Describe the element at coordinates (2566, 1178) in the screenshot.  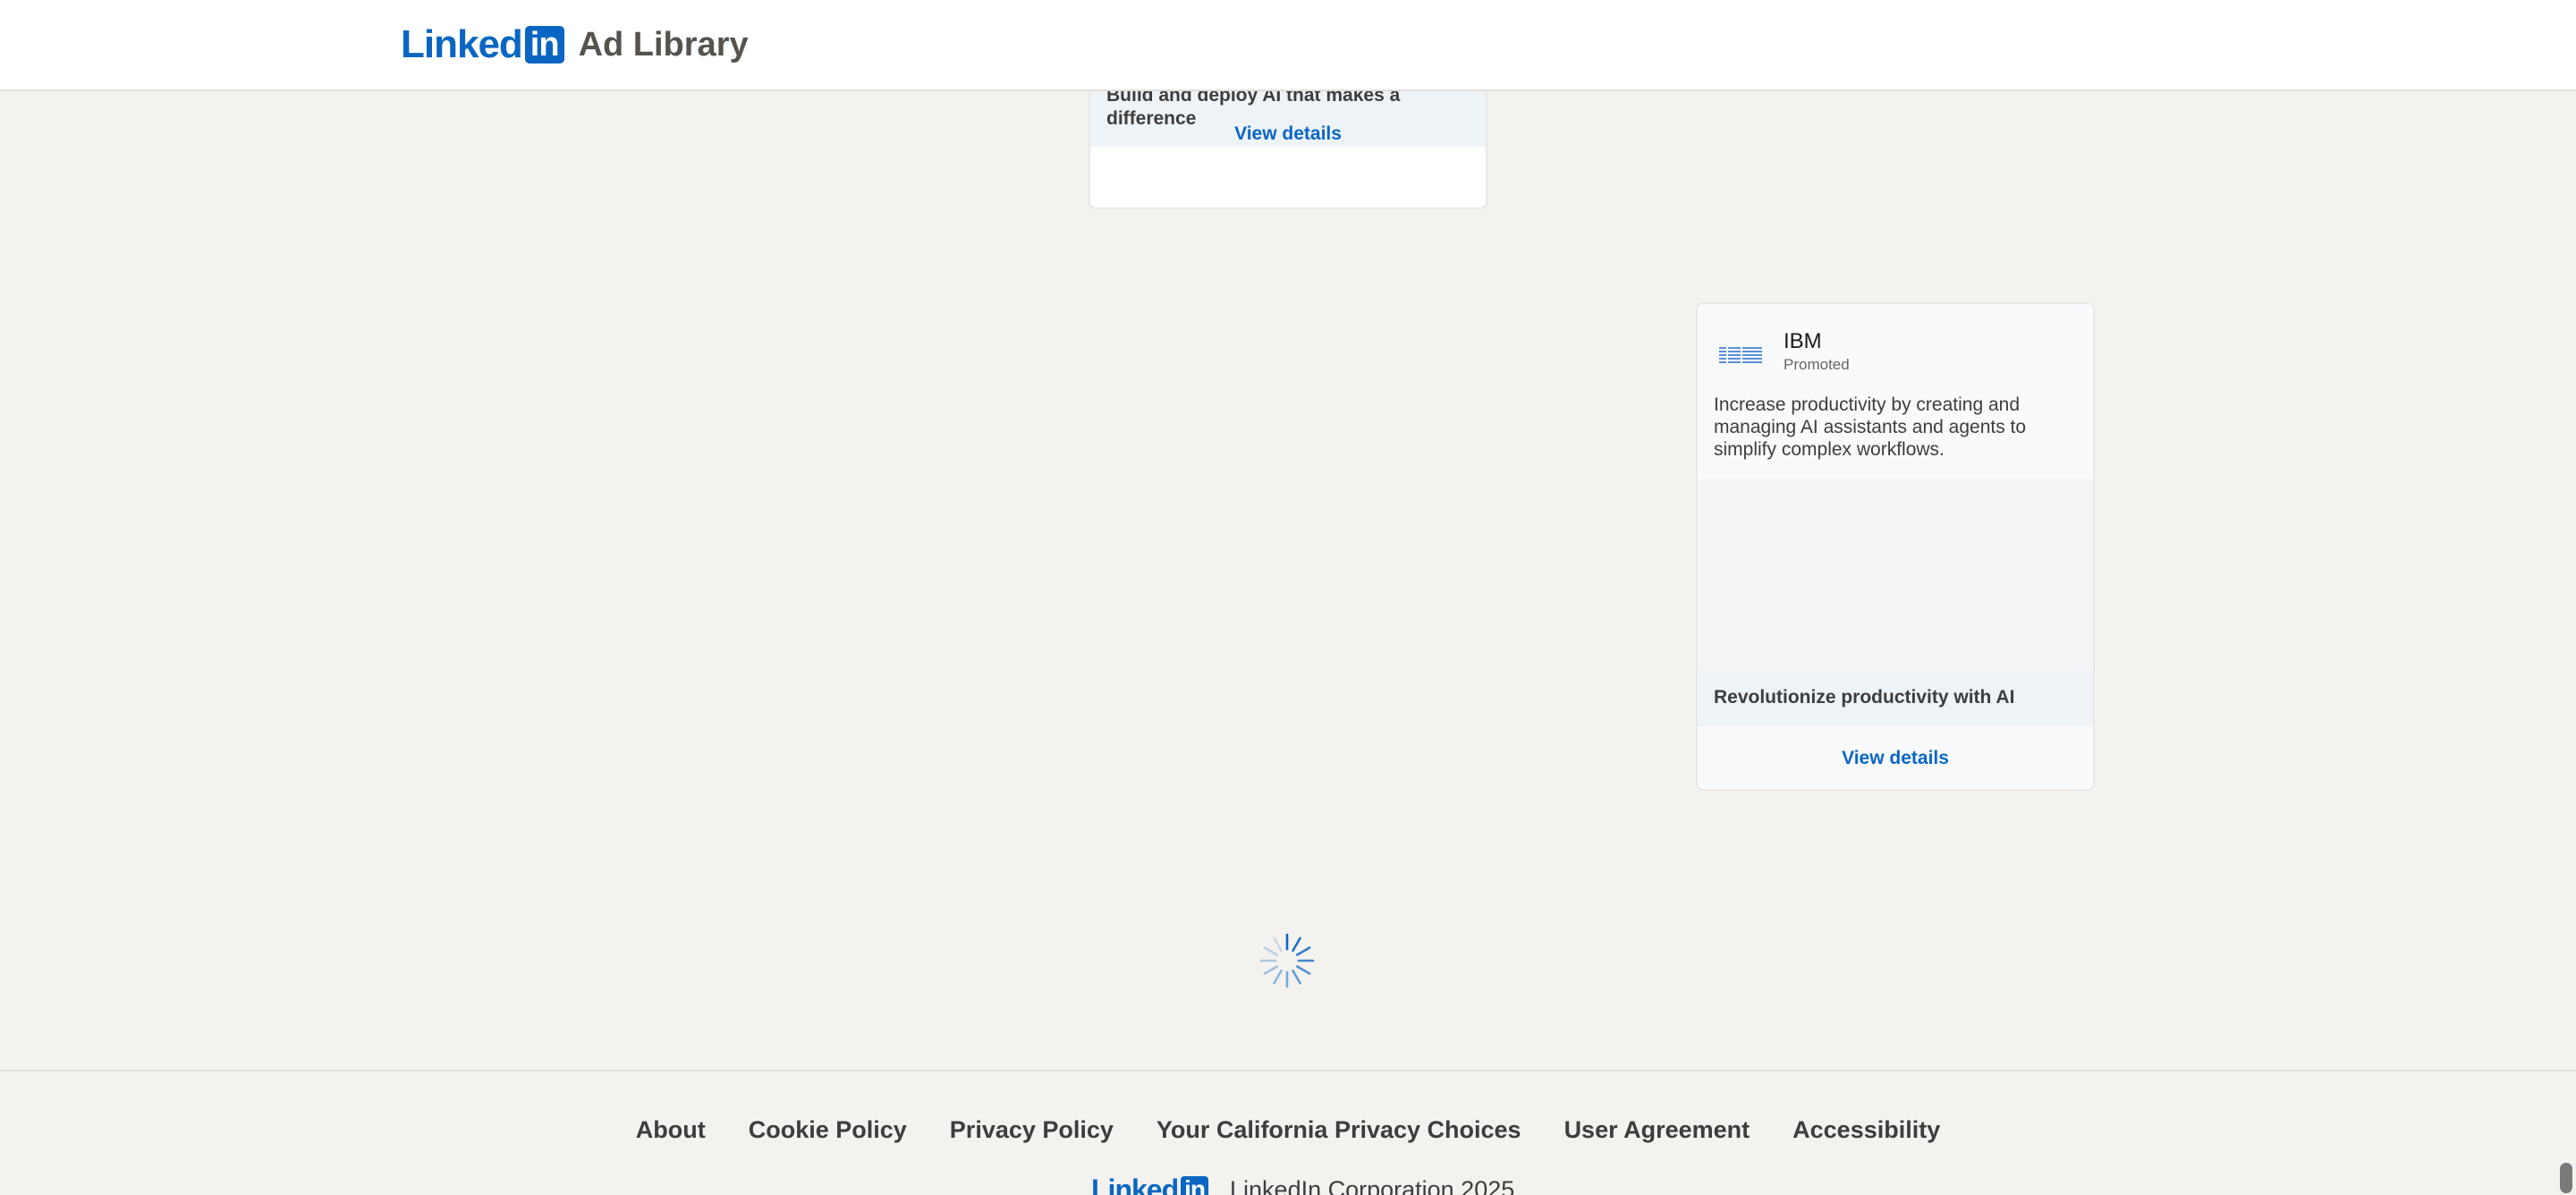
I see `scrollbar-thumb` at that location.